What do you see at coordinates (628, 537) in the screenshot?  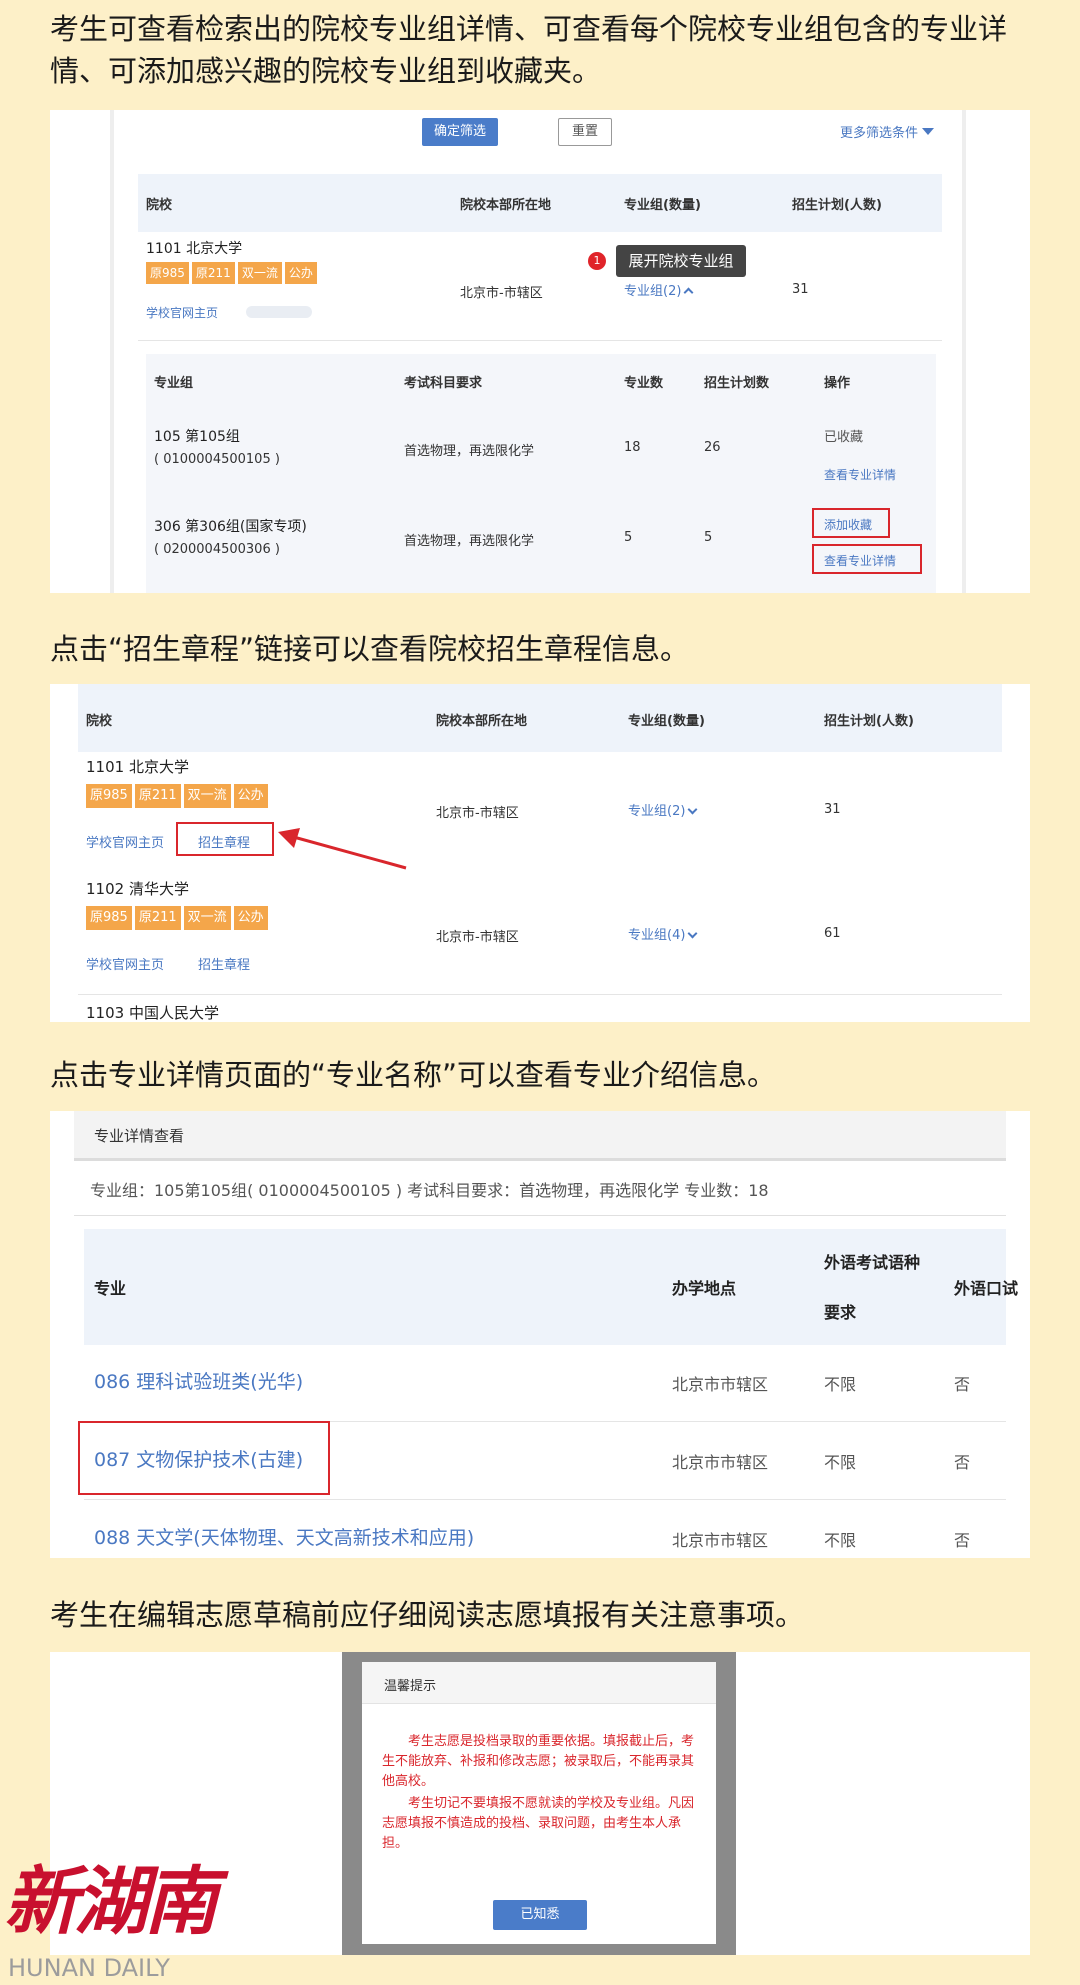 I see `group-majors: 5` at bounding box center [628, 537].